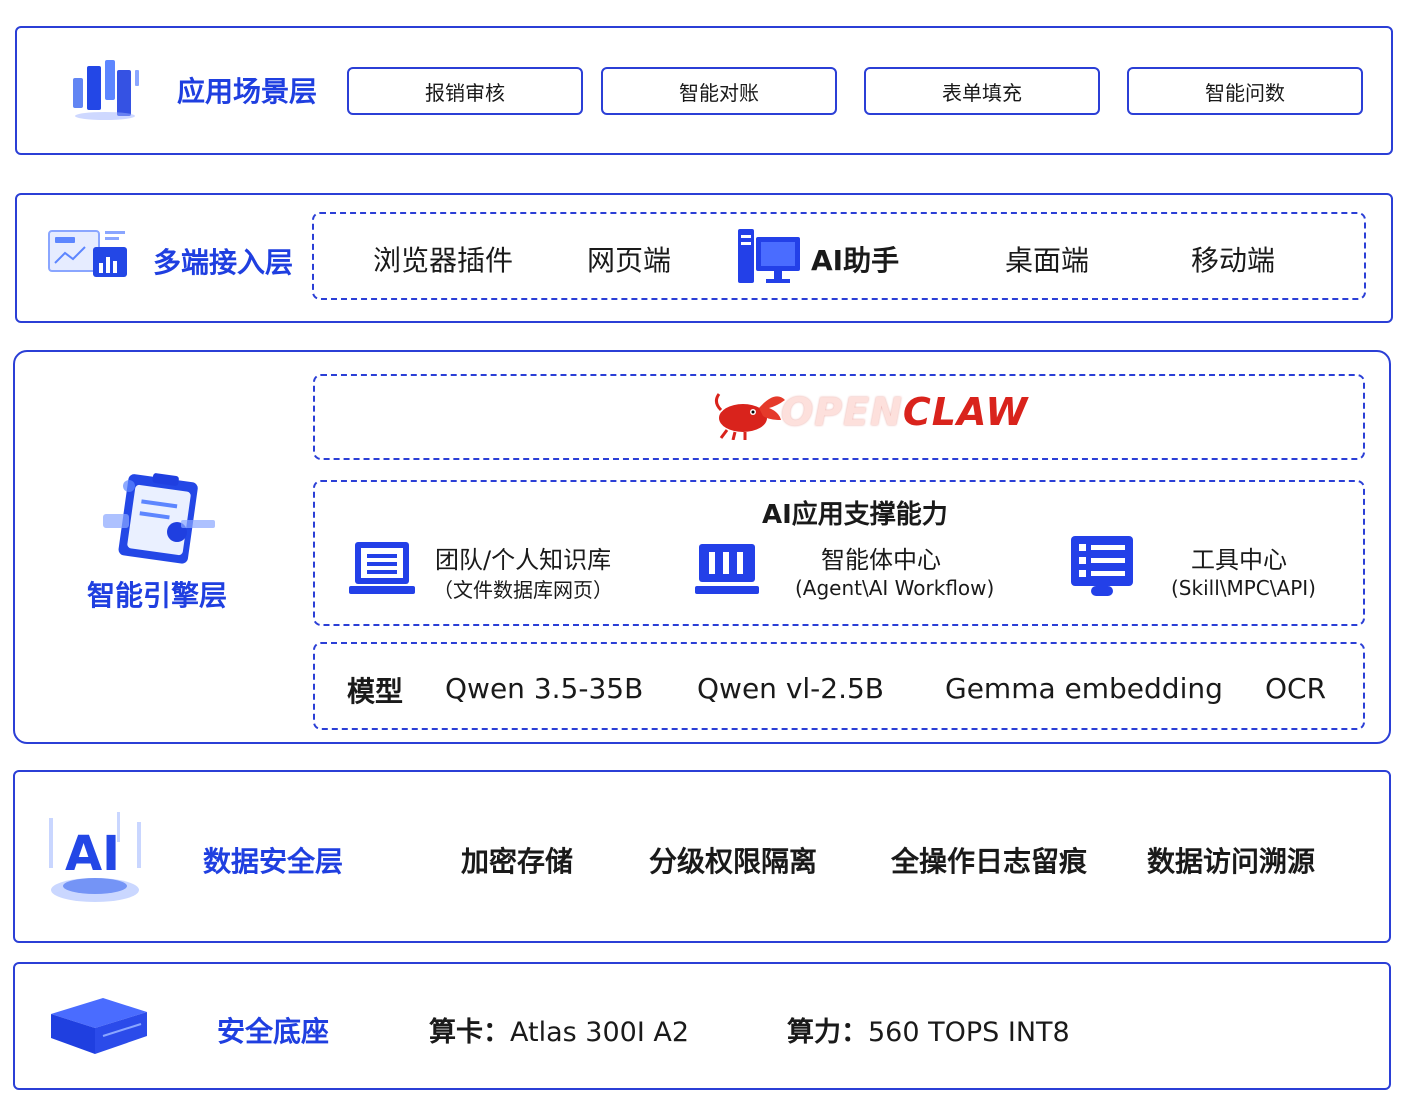  Describe the element at coordinates (544, 688) in the screenshot. I see `model-qwen-35b: Qwen 3.5-35B` at that location.